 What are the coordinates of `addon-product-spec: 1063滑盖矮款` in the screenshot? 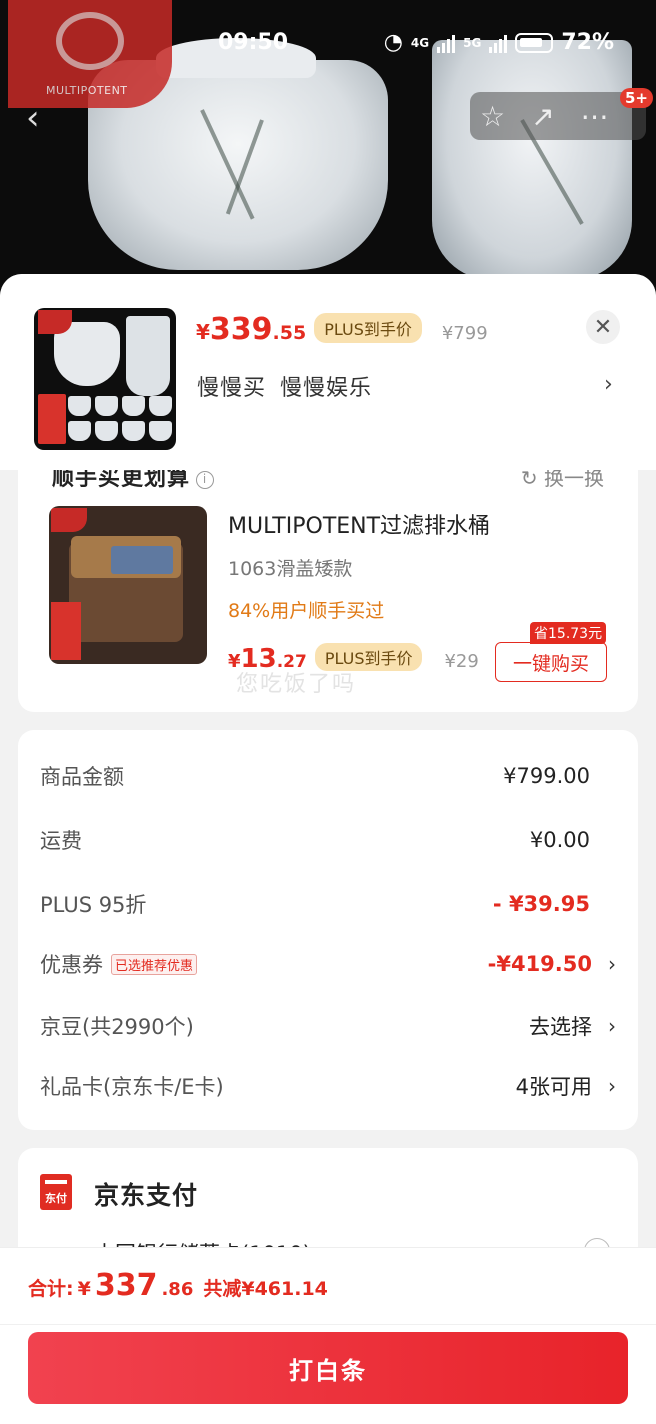 It's located at (290, 569).